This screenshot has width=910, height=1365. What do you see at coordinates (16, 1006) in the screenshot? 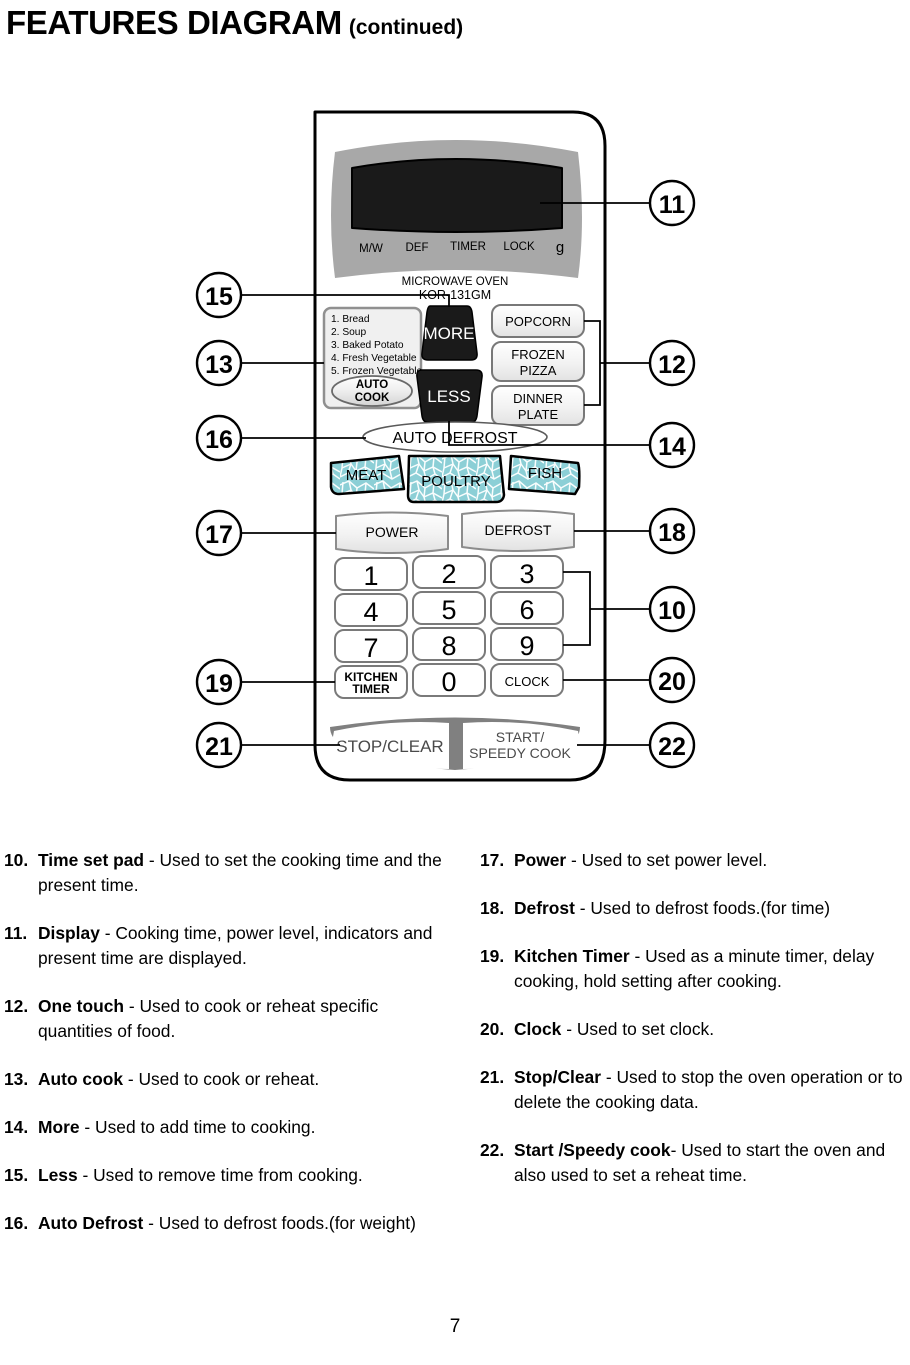
I see `feature-description-number: 12.` at bounding box center [16, 1006].